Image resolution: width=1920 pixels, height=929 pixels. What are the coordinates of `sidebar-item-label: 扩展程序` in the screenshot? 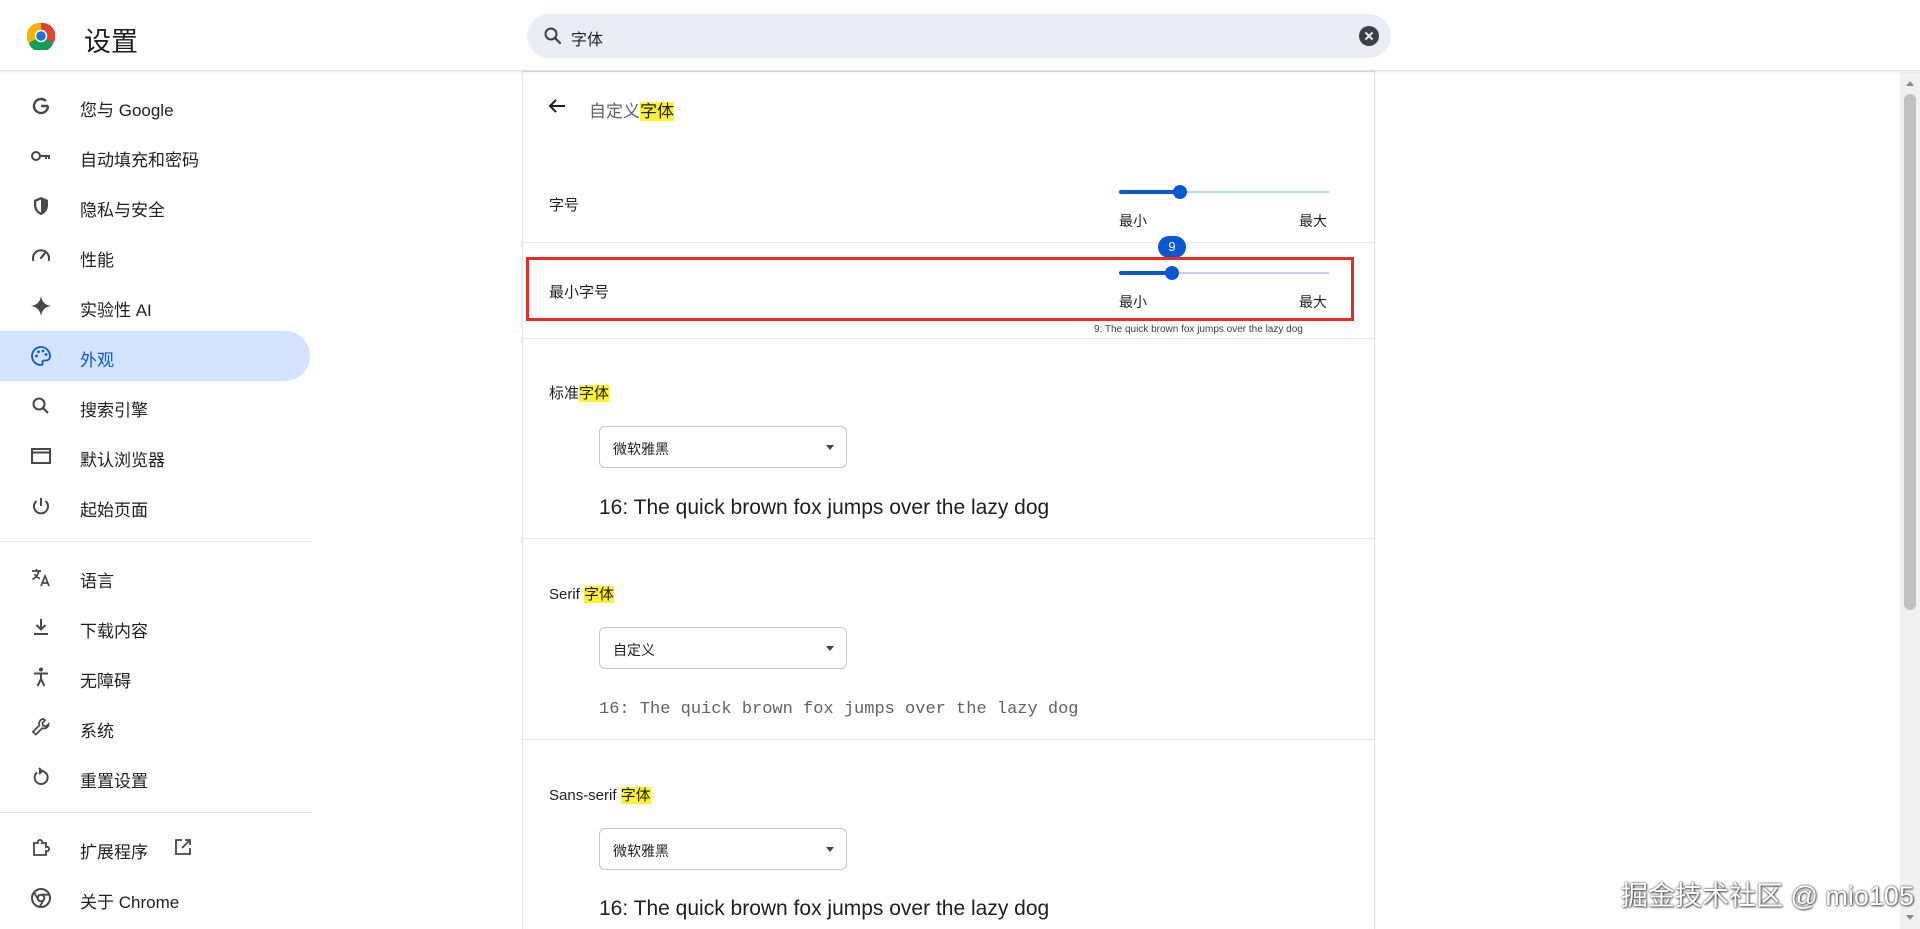 It's located at (114, 852).